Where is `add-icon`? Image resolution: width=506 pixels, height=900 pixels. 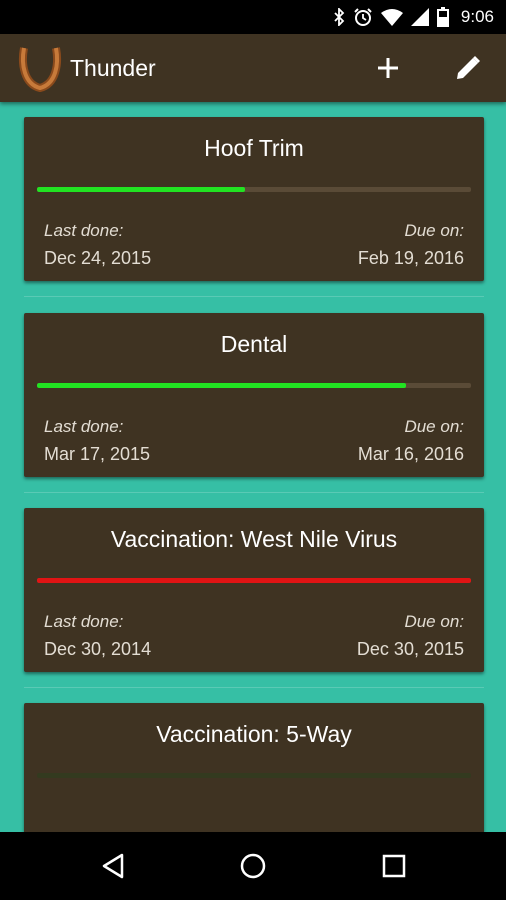
add-icon is located at coordinates (388, 68).